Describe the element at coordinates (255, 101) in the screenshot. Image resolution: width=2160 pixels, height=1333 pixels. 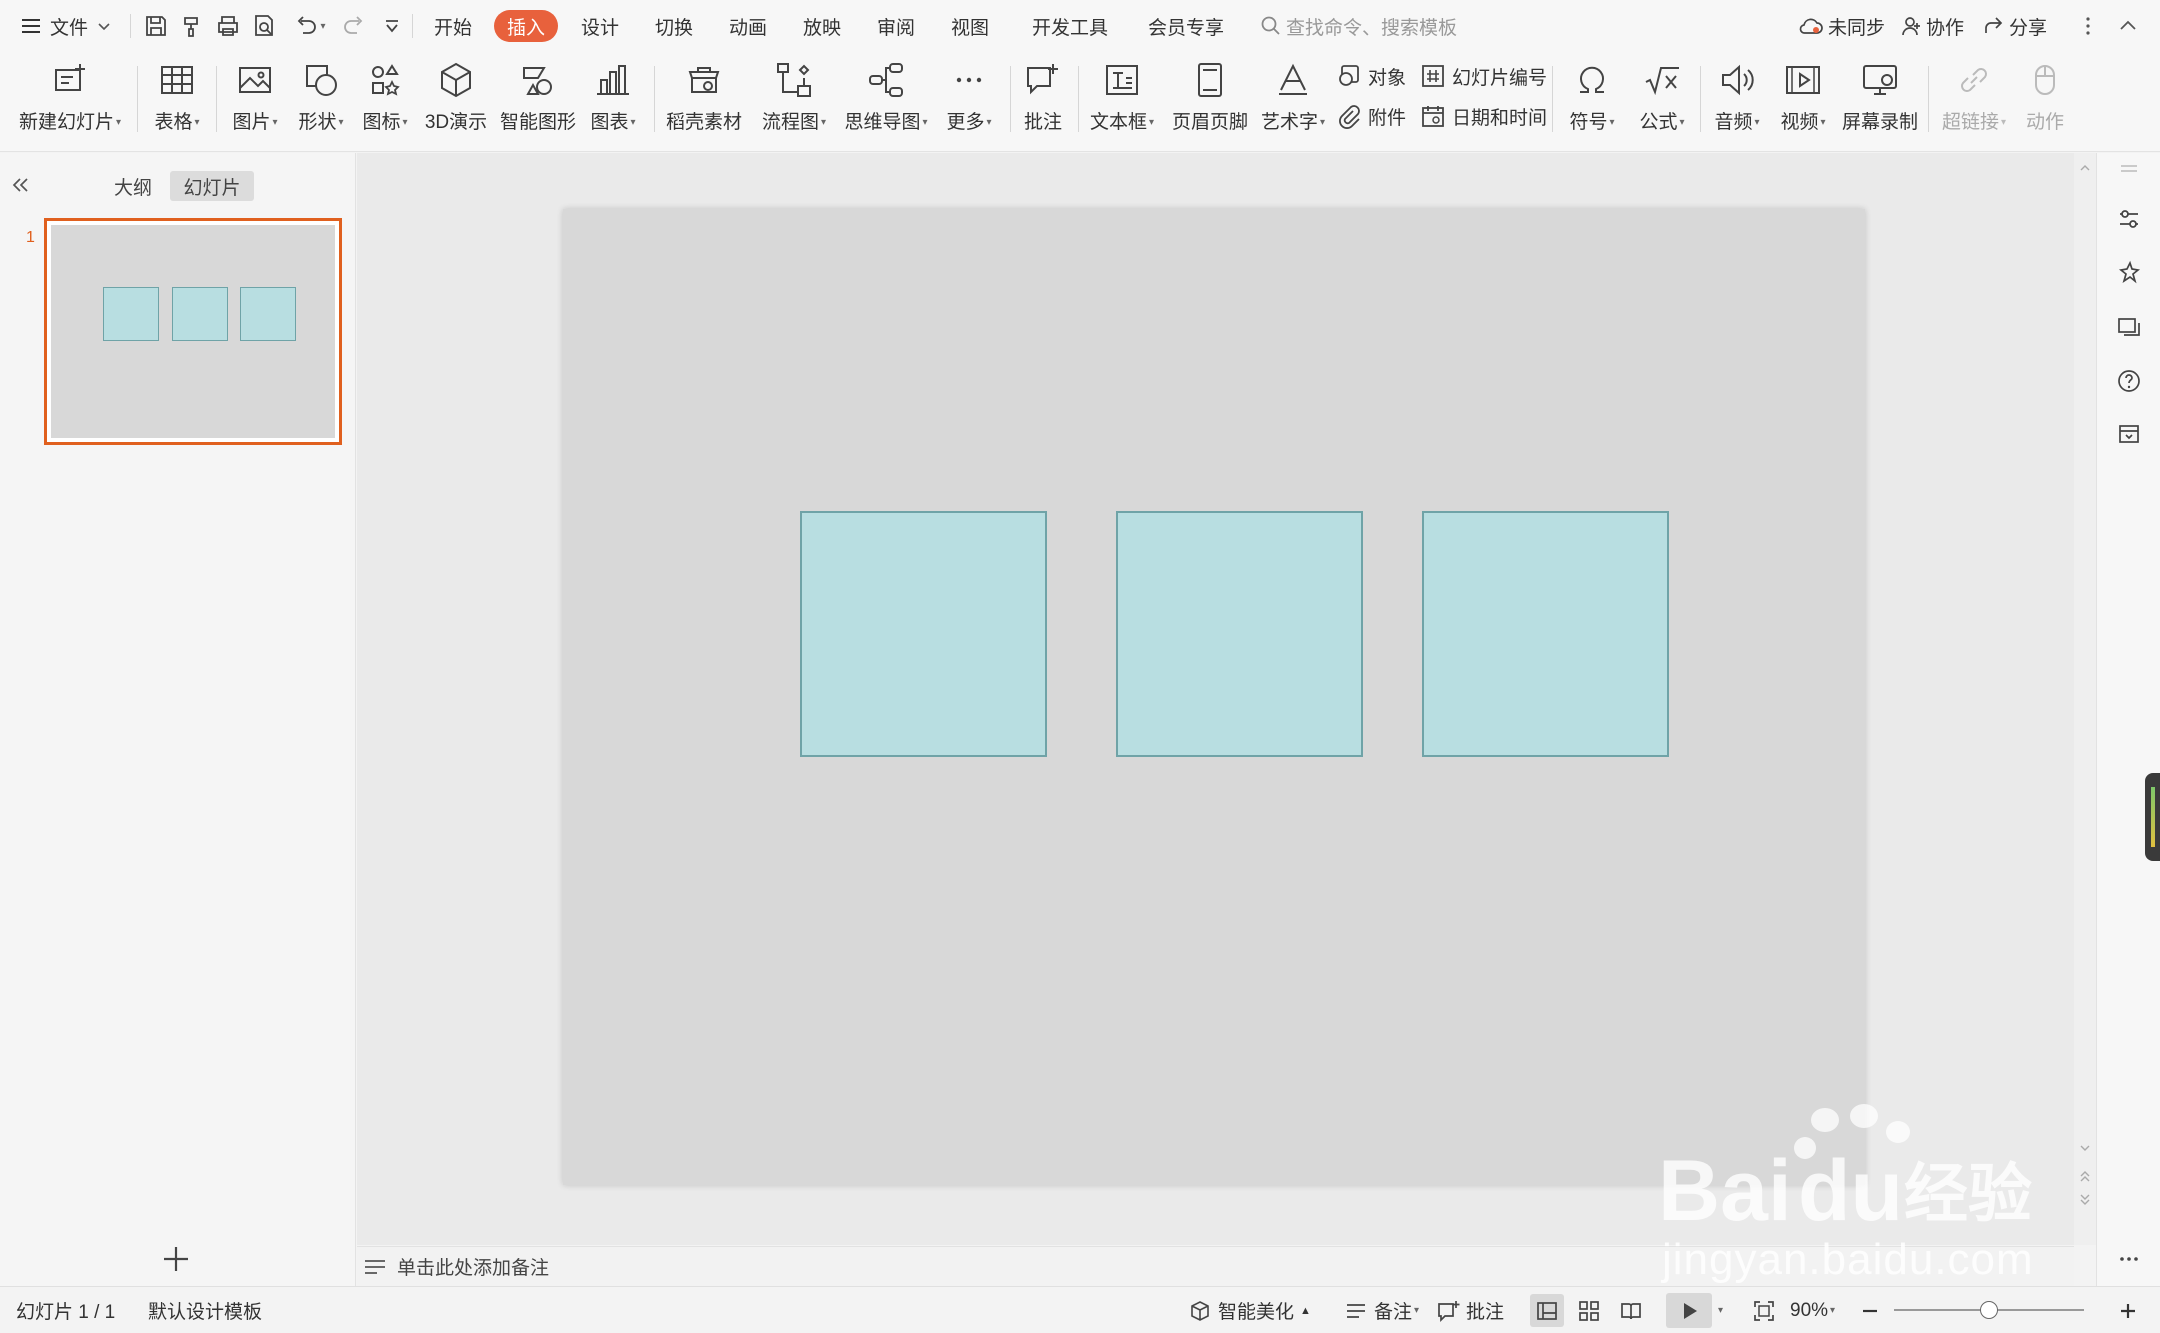
I see `picture-button: 图片 ▾` at that location.